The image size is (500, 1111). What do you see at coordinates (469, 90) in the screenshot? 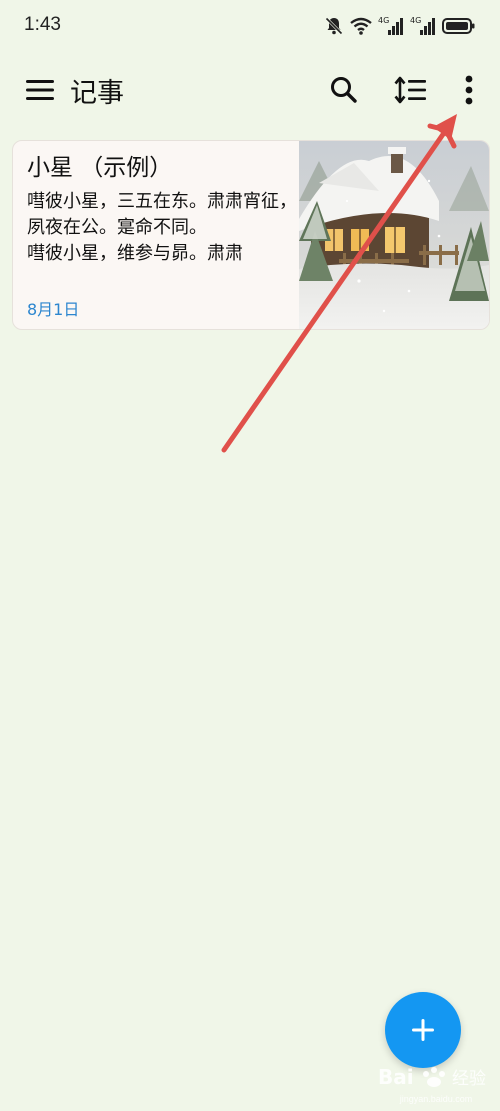
I see `more-vert-icon` at bounding box center [469, 90].